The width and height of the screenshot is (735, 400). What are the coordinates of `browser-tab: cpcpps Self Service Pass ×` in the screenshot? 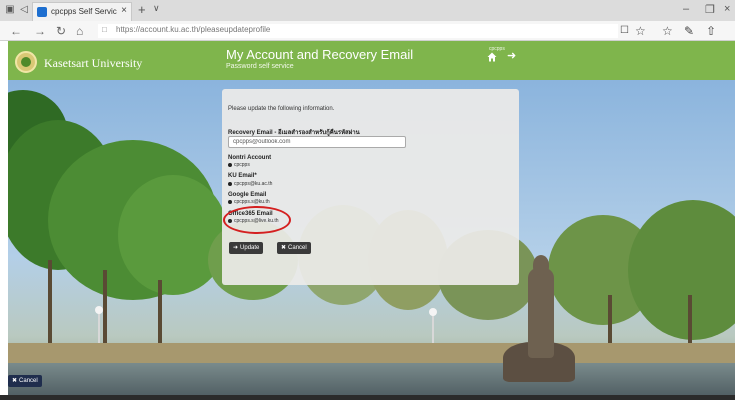 It's located at (82, 11).